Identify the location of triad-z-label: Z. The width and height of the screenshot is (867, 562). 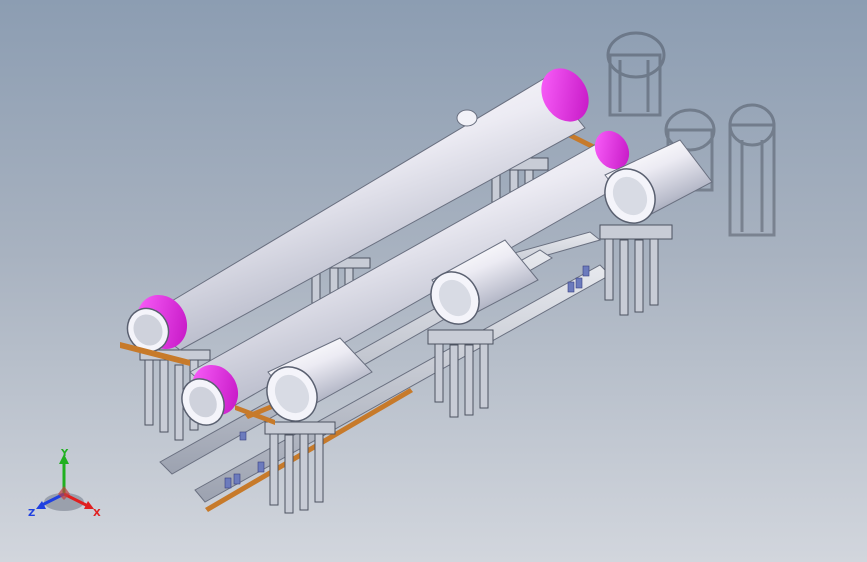
(31, 513).